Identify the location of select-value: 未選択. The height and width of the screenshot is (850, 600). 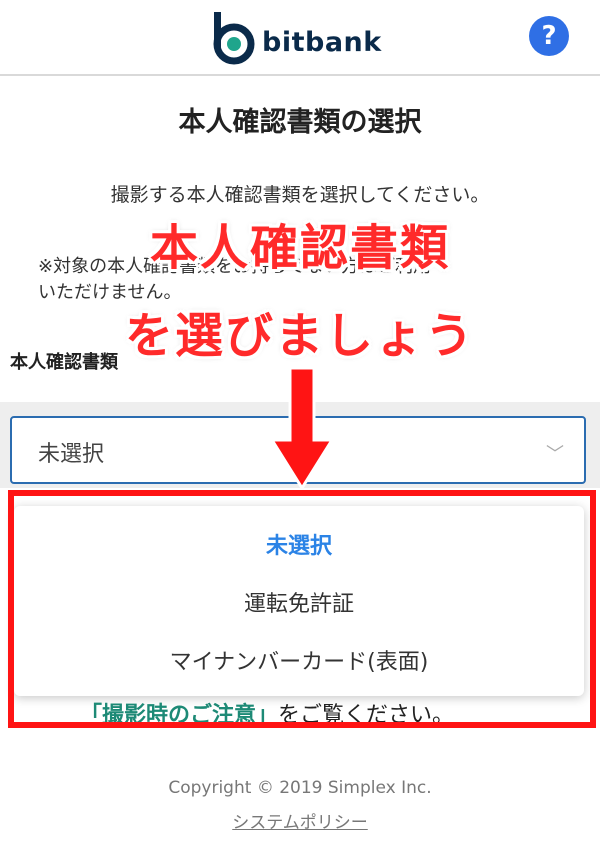
(71, 454).